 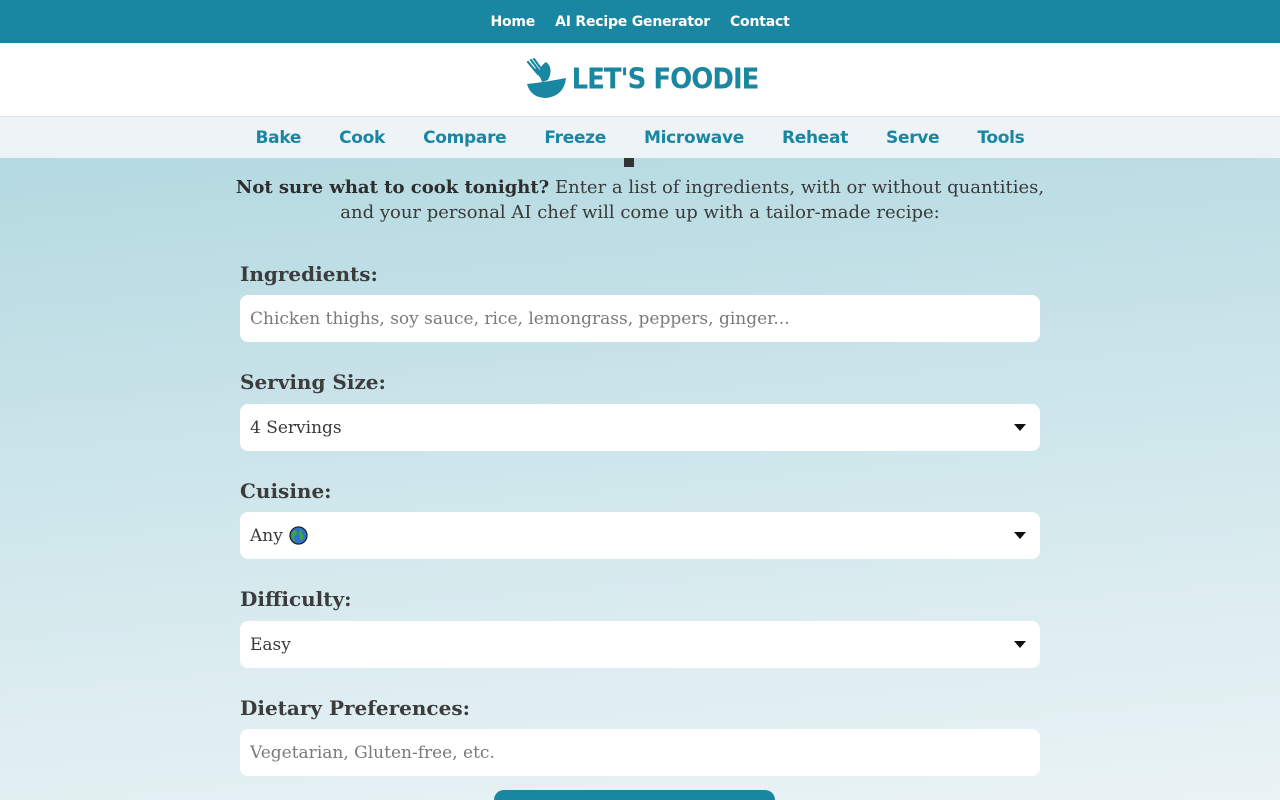 I want to click on cuisine-select: Any, so click(x=640, y=535).